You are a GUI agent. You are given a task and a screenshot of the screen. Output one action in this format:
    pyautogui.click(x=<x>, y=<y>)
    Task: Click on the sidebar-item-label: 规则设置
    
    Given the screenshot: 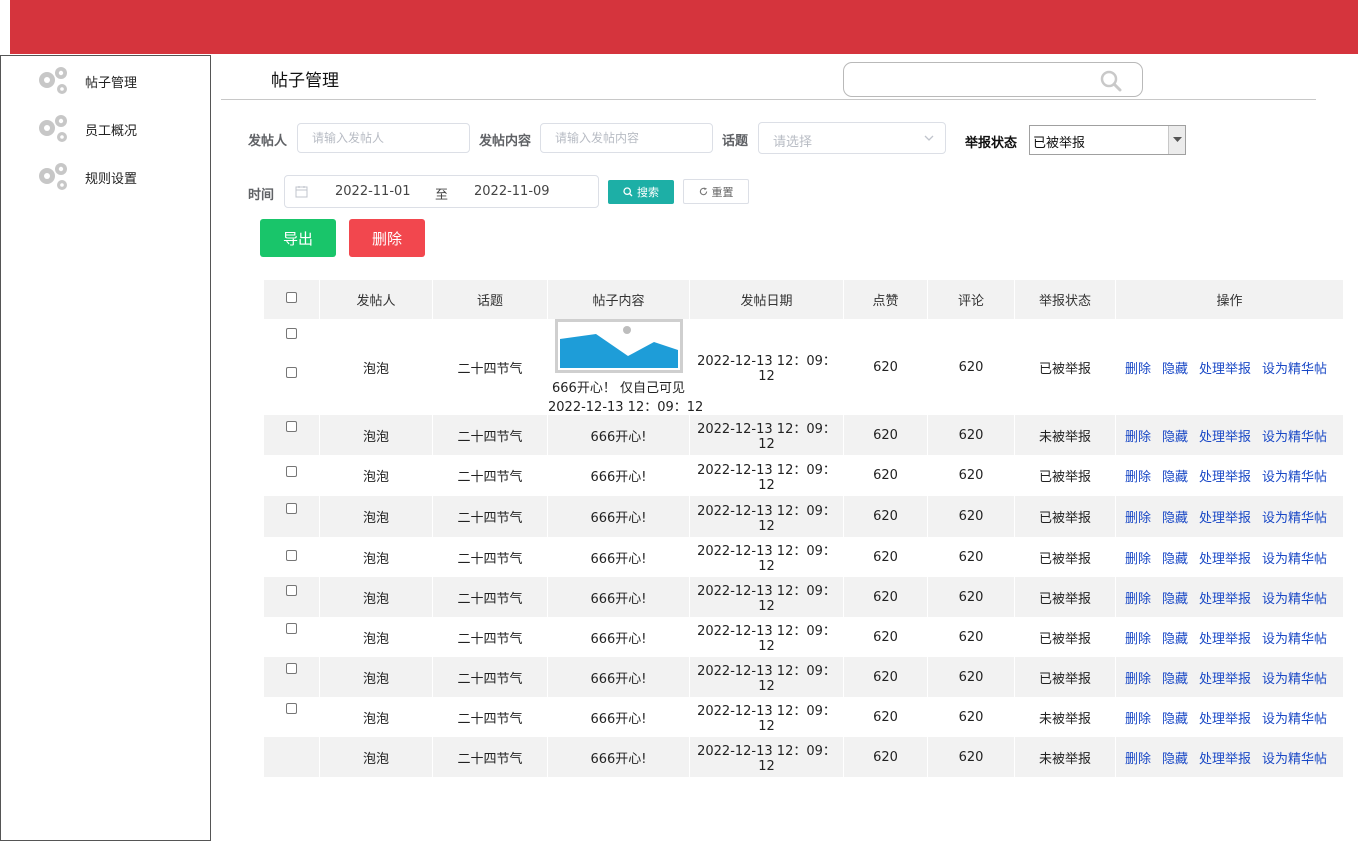 What is the action you would take?
    pyautogui.click(x=111, y=179)
    